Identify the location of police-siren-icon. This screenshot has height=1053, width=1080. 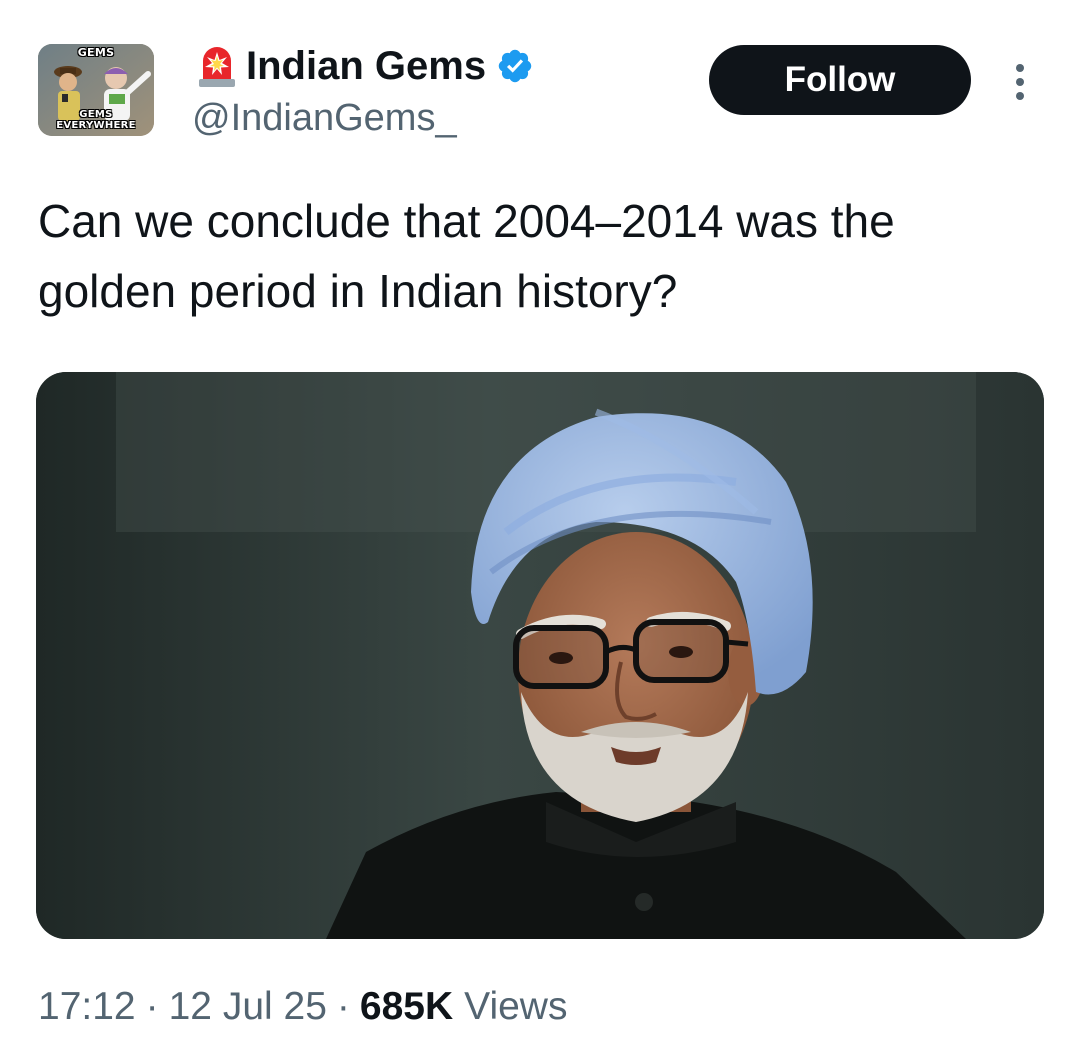
(217, 67).